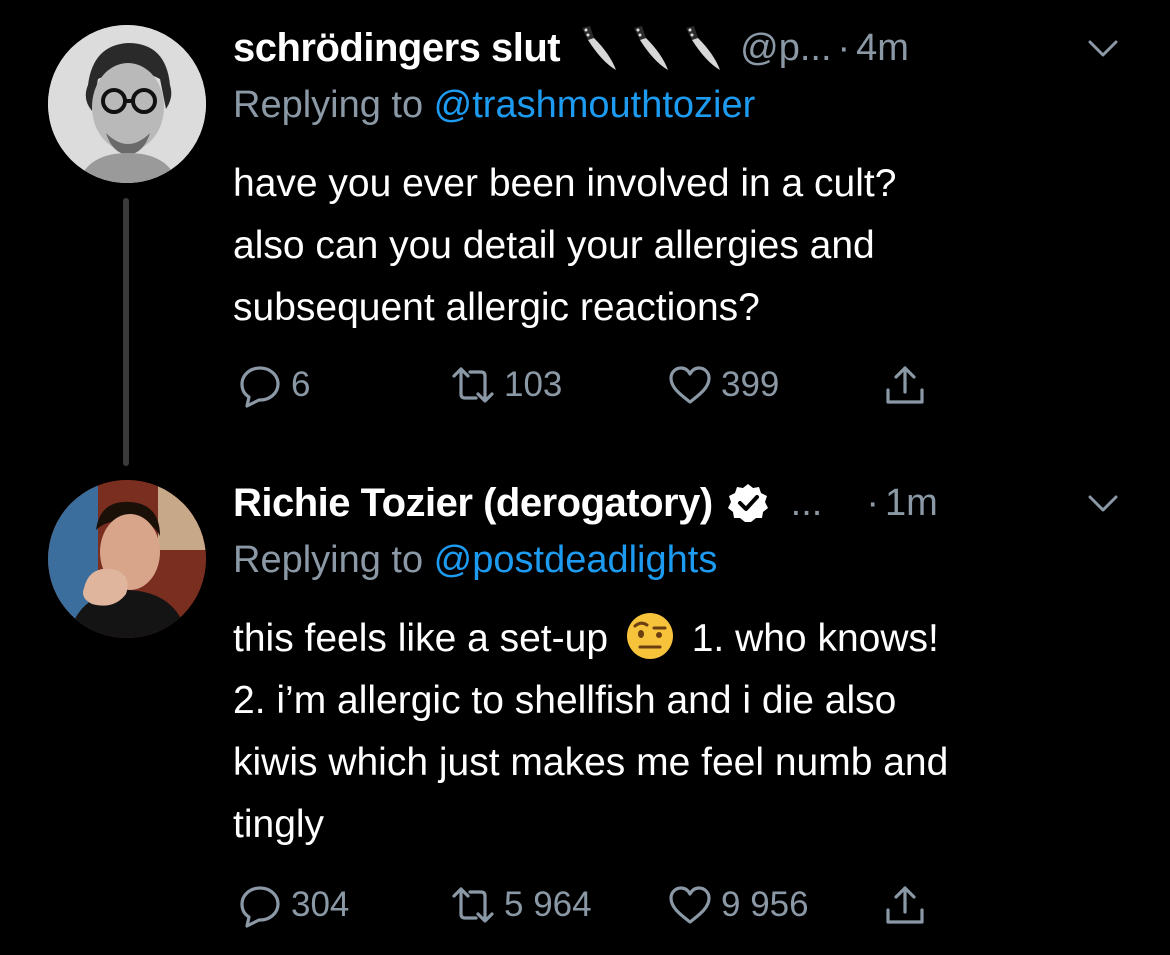 This screenshot has width=1170, height=955. I want to click on tweet-header: schrödingers slut @p... · 4m, so click(677, 48).